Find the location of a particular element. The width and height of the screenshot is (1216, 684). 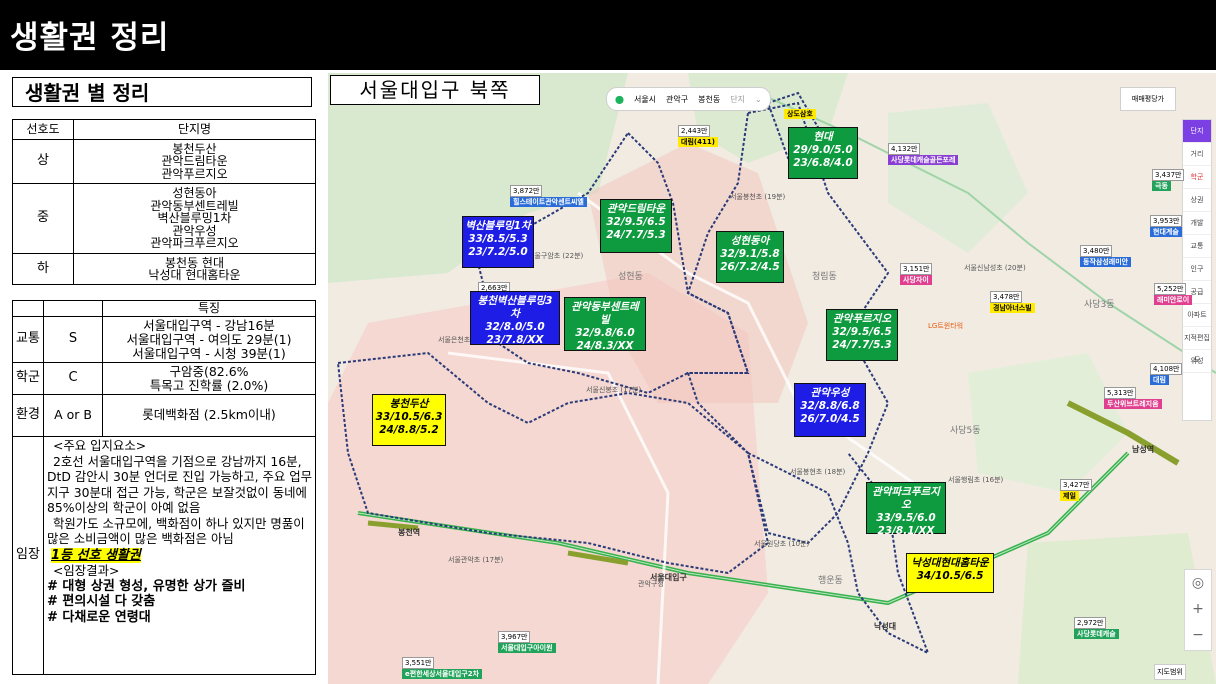

price-tag: 5,313만 두산위브트레지움 is located at coordinates (1133, 398).